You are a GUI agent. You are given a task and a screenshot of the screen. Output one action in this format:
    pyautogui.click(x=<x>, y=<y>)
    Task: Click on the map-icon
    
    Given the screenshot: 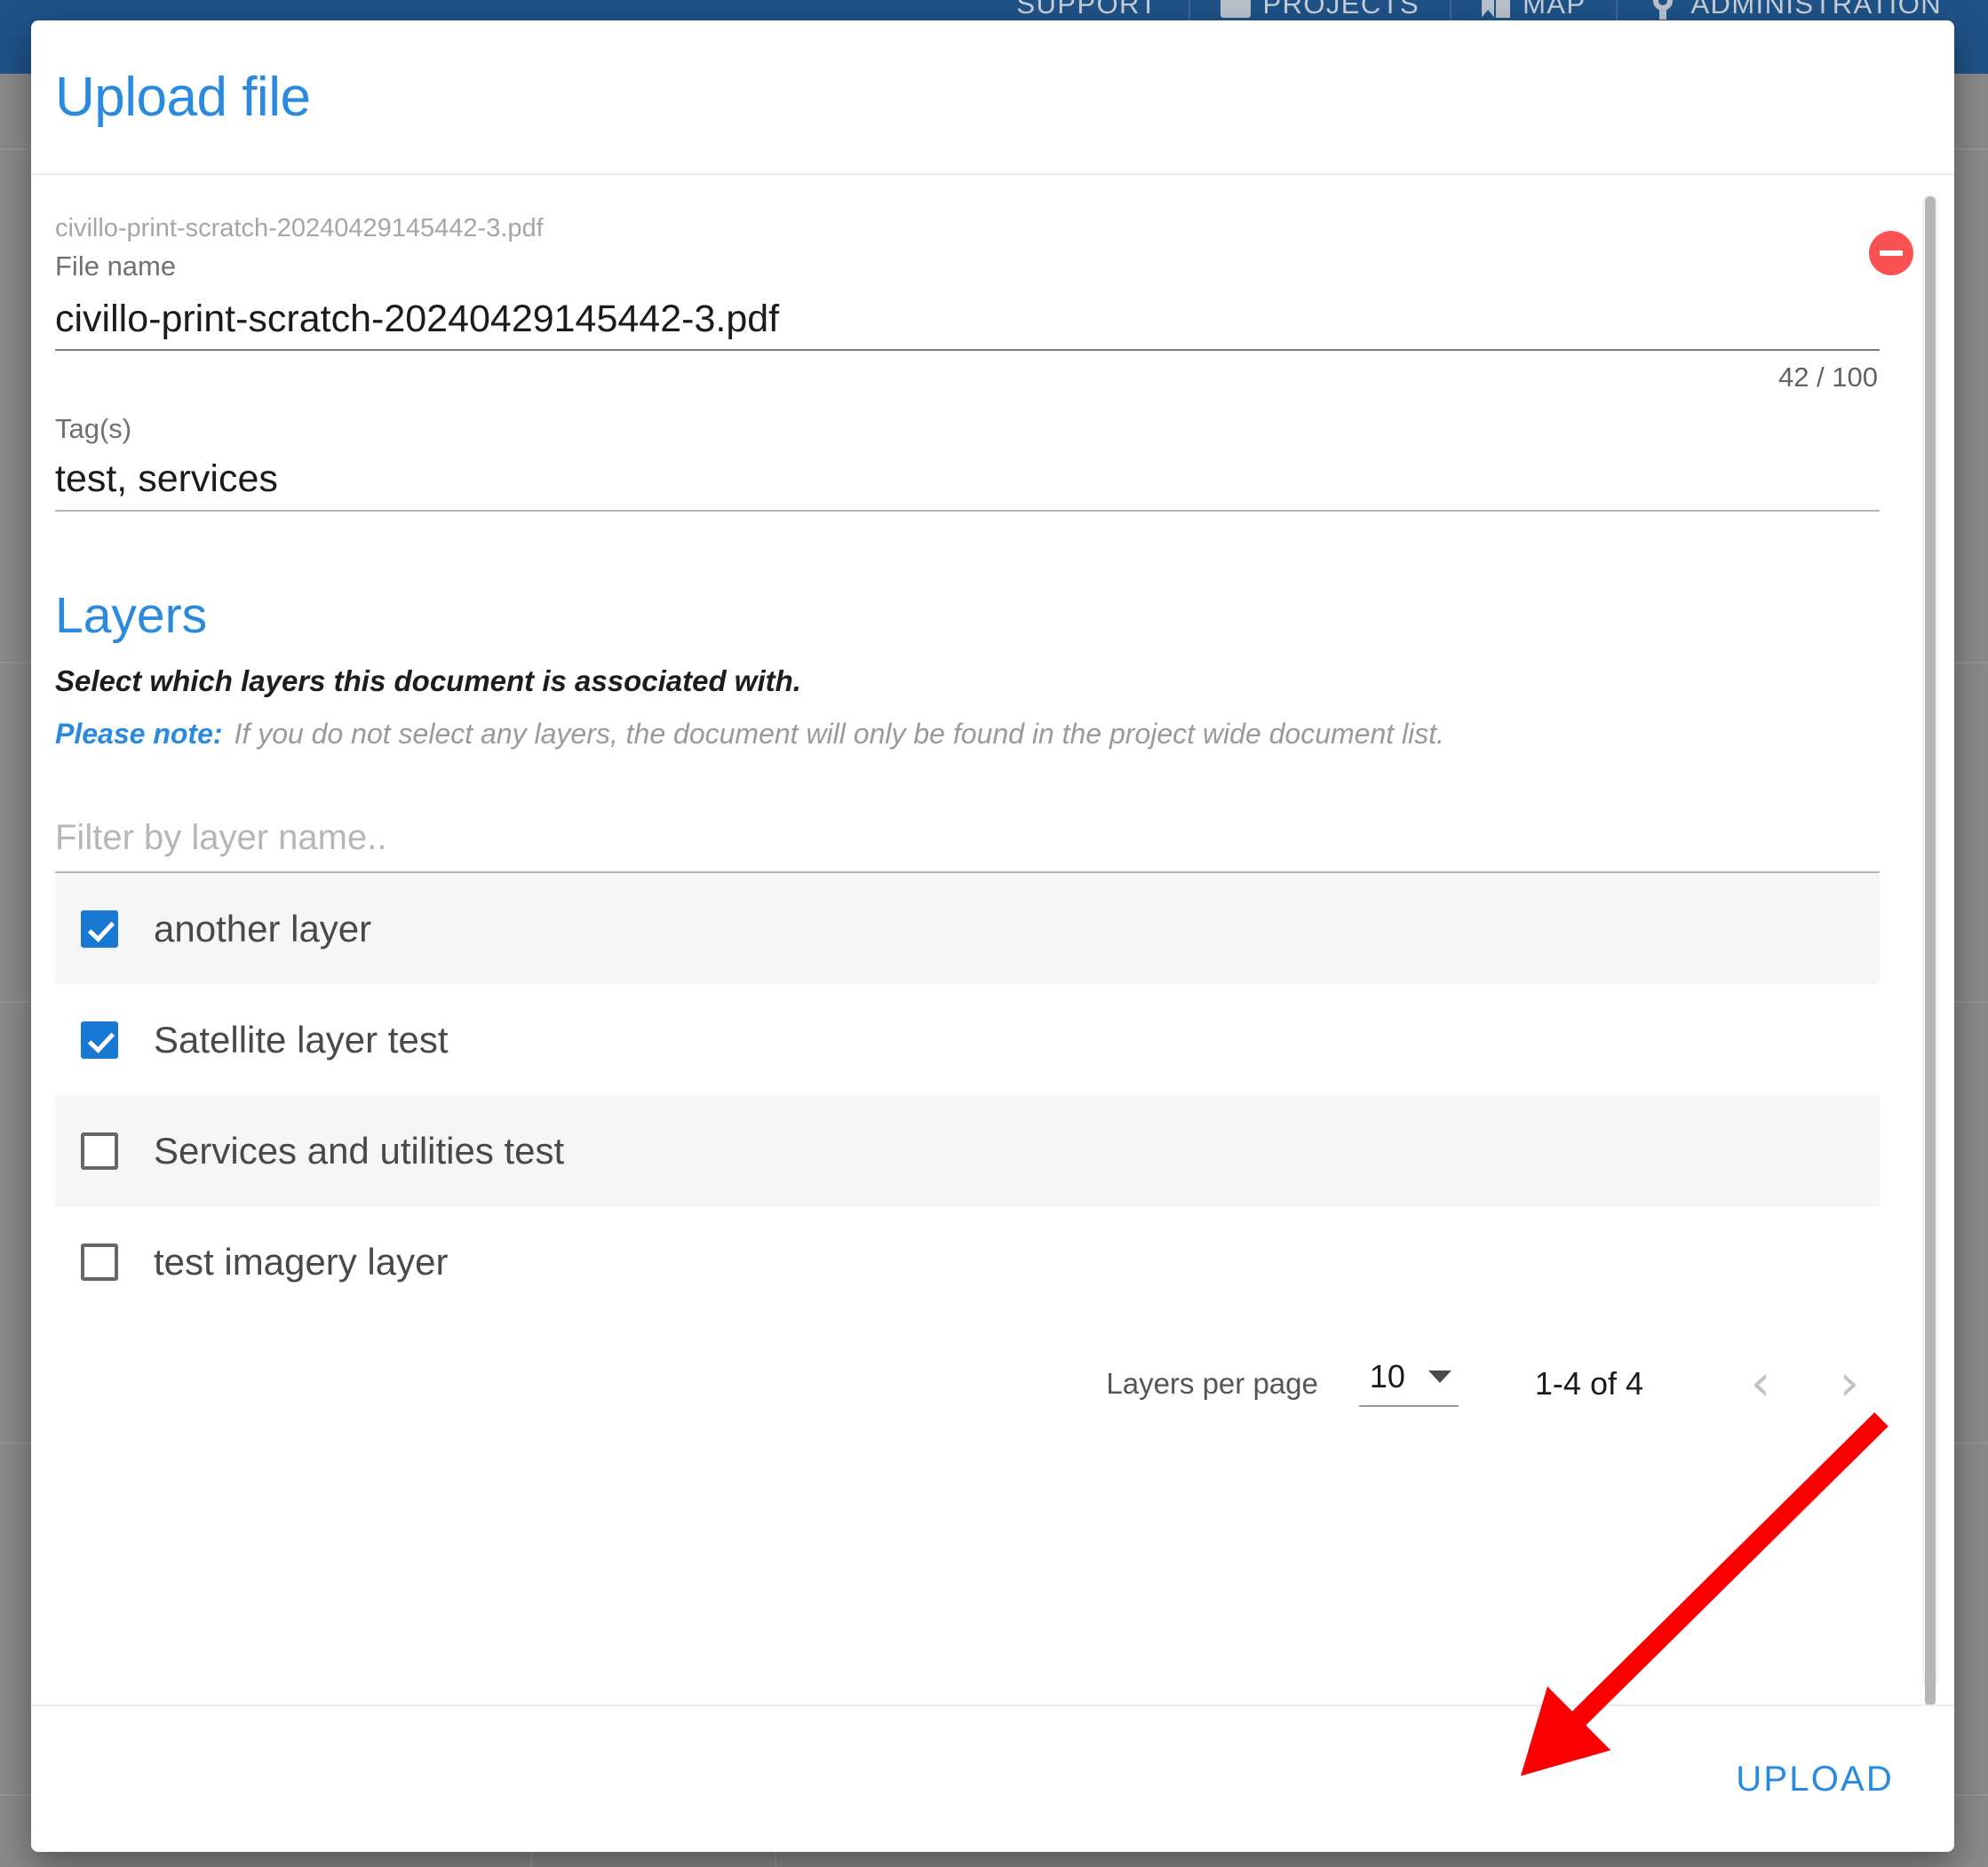 What is the action you would take?
    pyautogui.click(x=1496, y=9)
    